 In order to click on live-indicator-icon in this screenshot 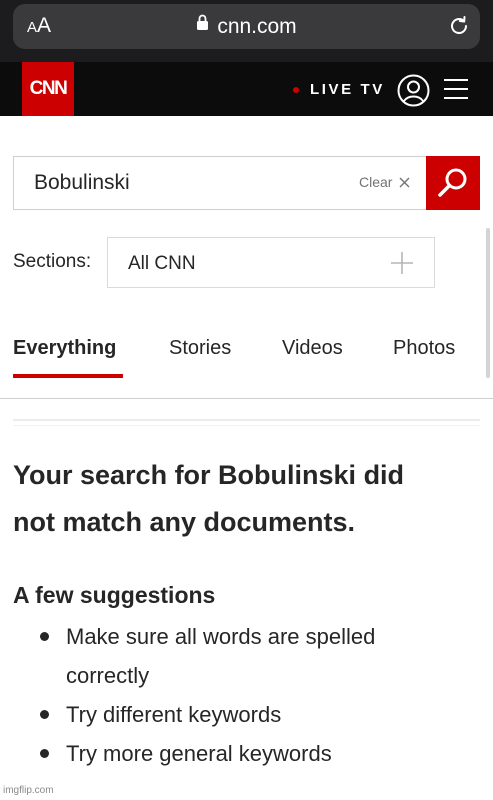, I will do `click(296, 90)`.